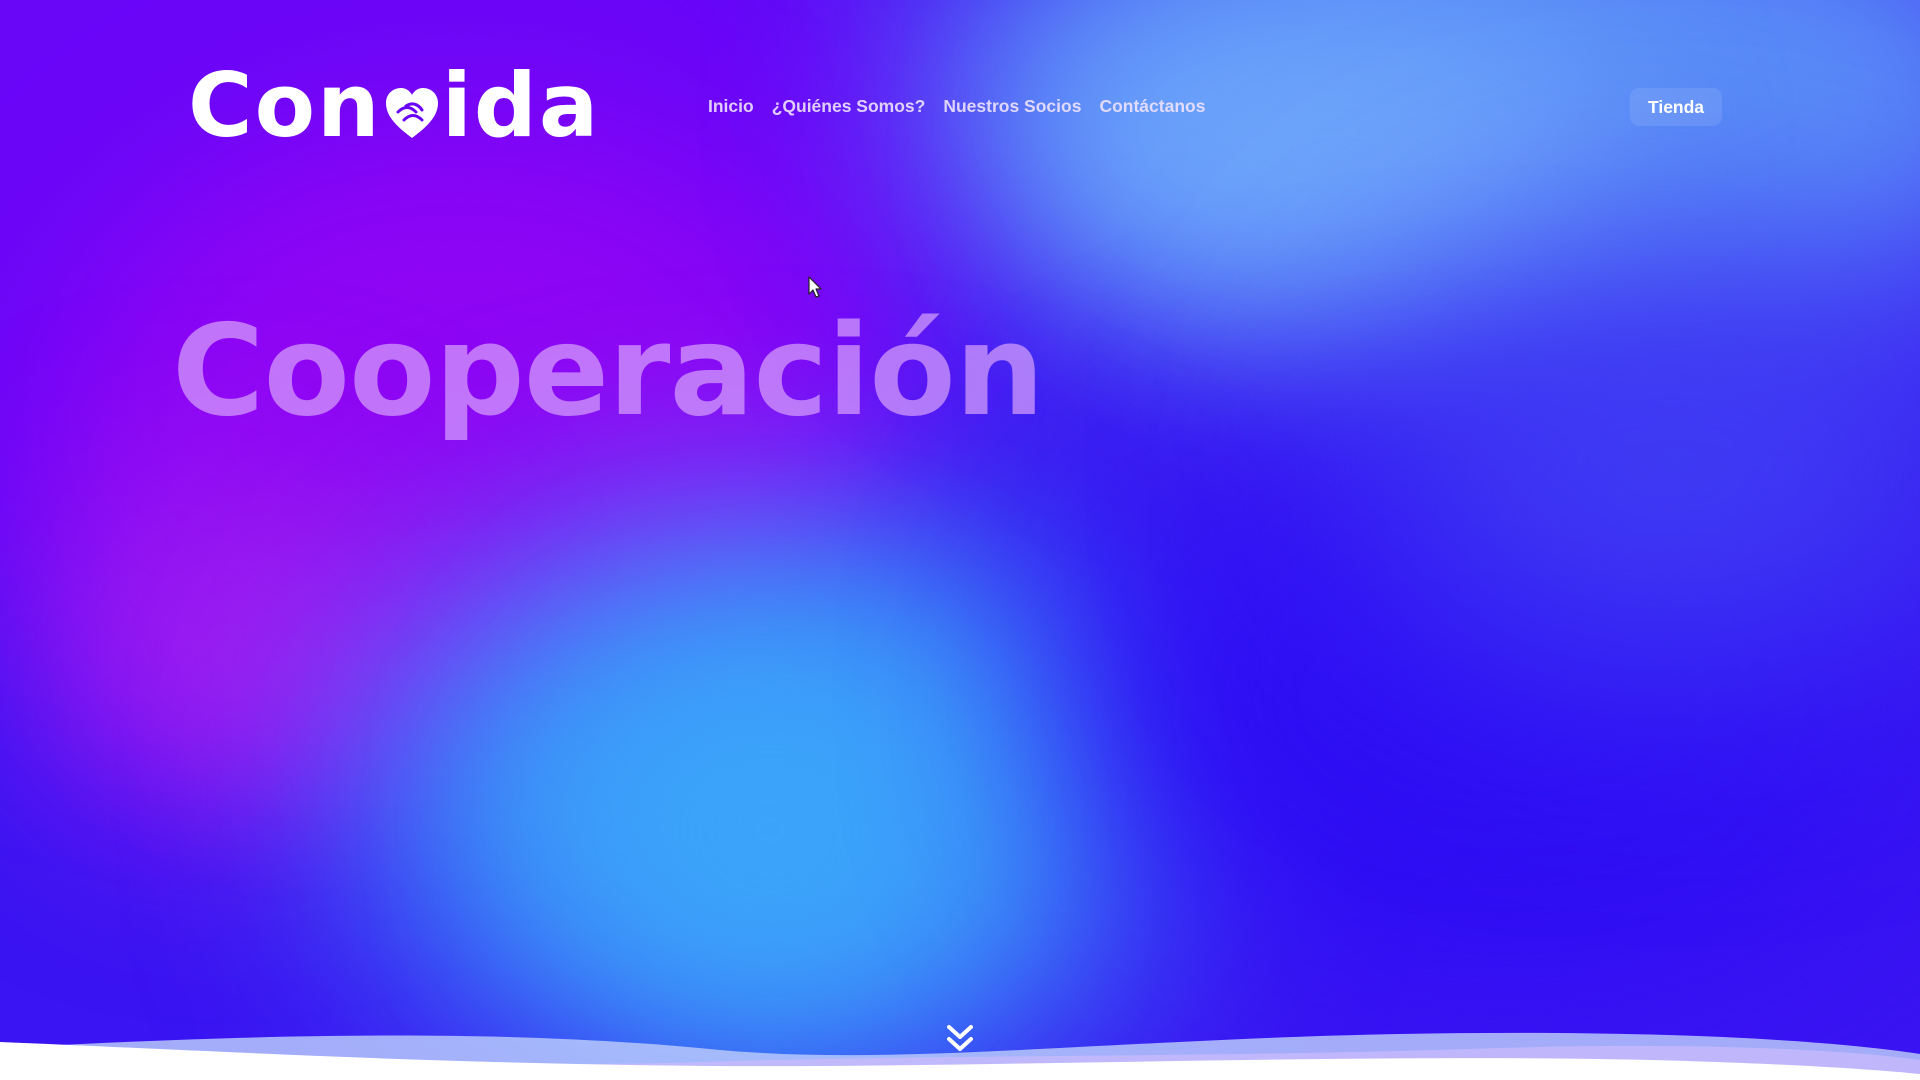  I want to click on logo-text-start: Con, so click(285, 105).